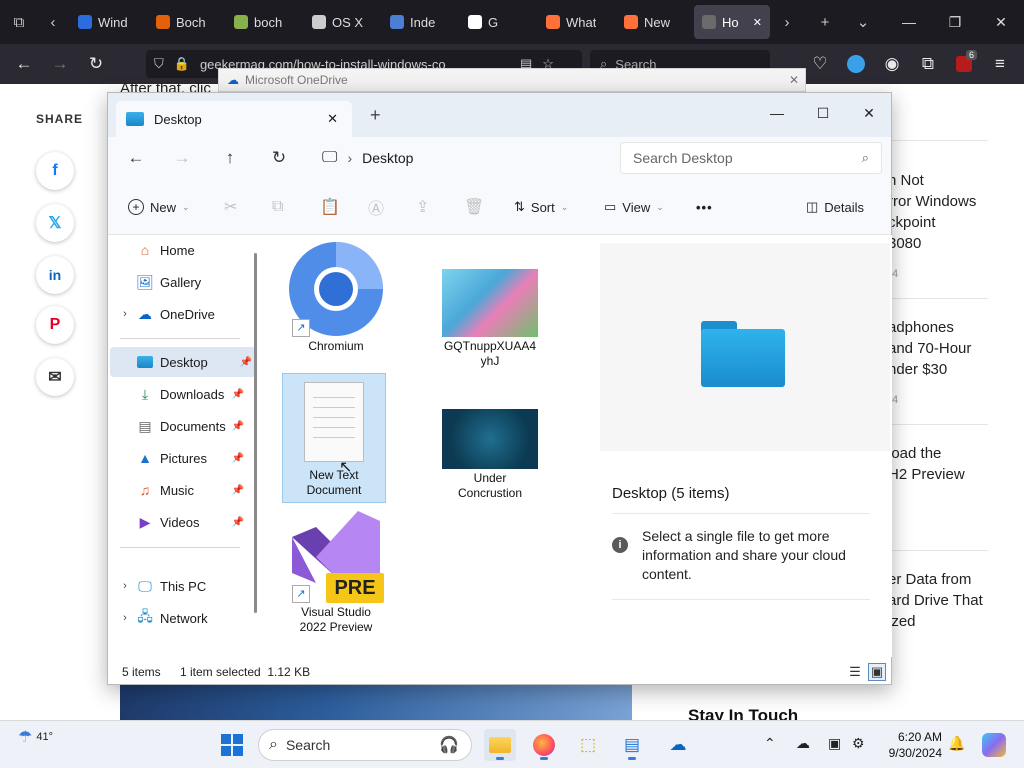 The height and width of the screenshot is (768, 1024). Describe the element at coordinates (55, 223) in the screenshot. I see `x-share-button: 𝕏` at that location.